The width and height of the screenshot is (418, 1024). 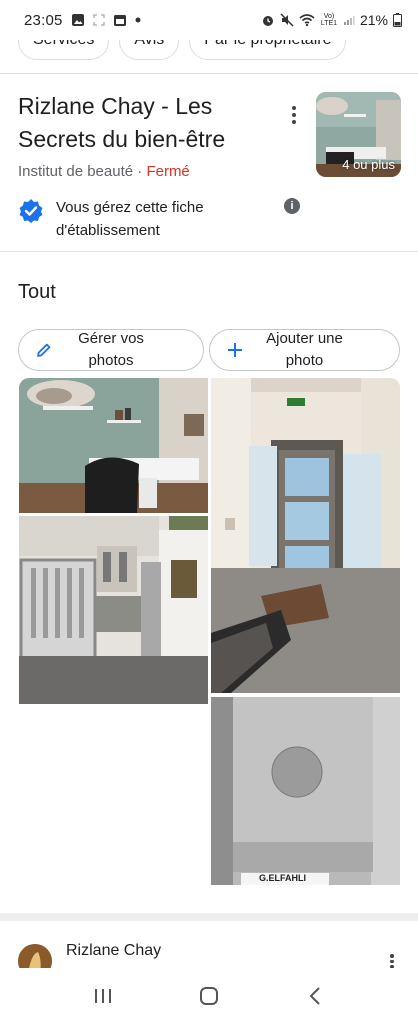 I want to click on verified-icon, so click(x=31, y=213).